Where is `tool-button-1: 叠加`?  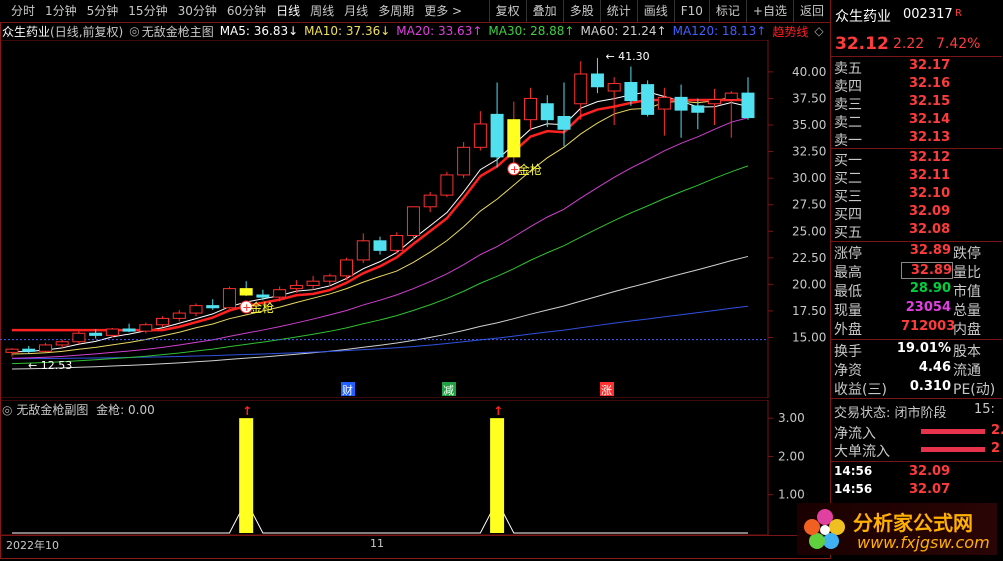 tool-button-1: 叠加 is located at coordinates (544, 11).